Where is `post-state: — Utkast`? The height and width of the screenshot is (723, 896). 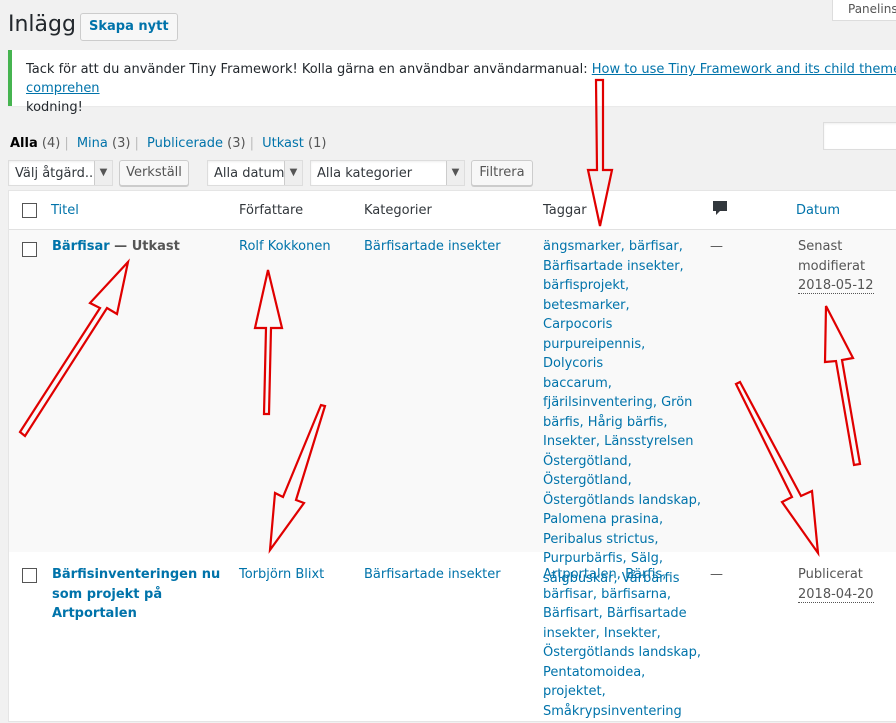
post-state: — Utkast is located at coordinates (144, 246).